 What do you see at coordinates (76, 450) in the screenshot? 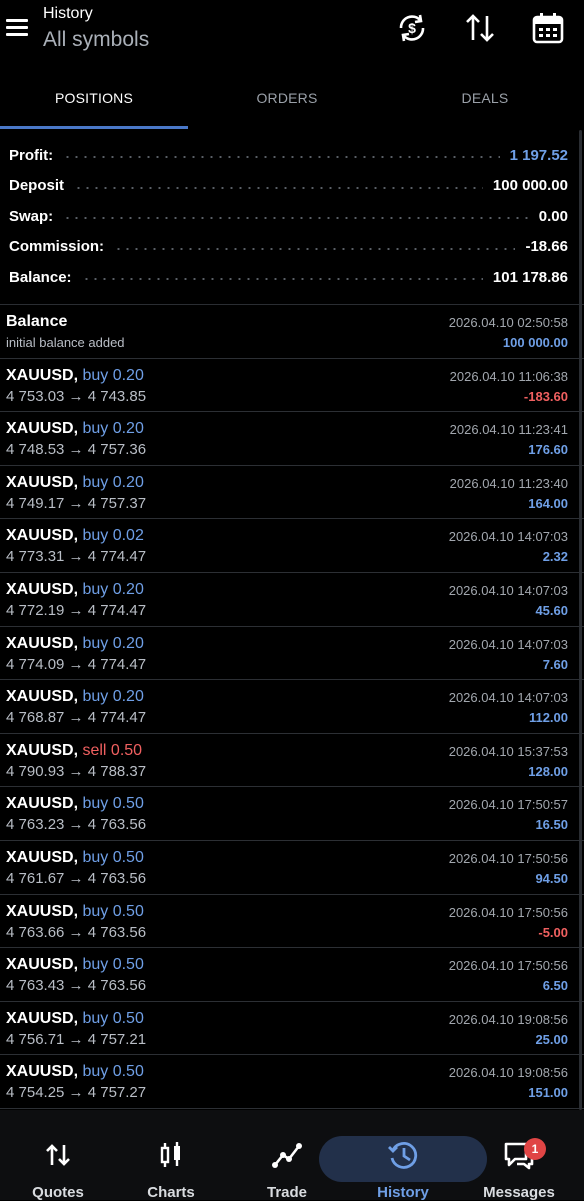
I see `deal-prices: 4 748.53 → 4 757.36` at bounding box center [76, 450].